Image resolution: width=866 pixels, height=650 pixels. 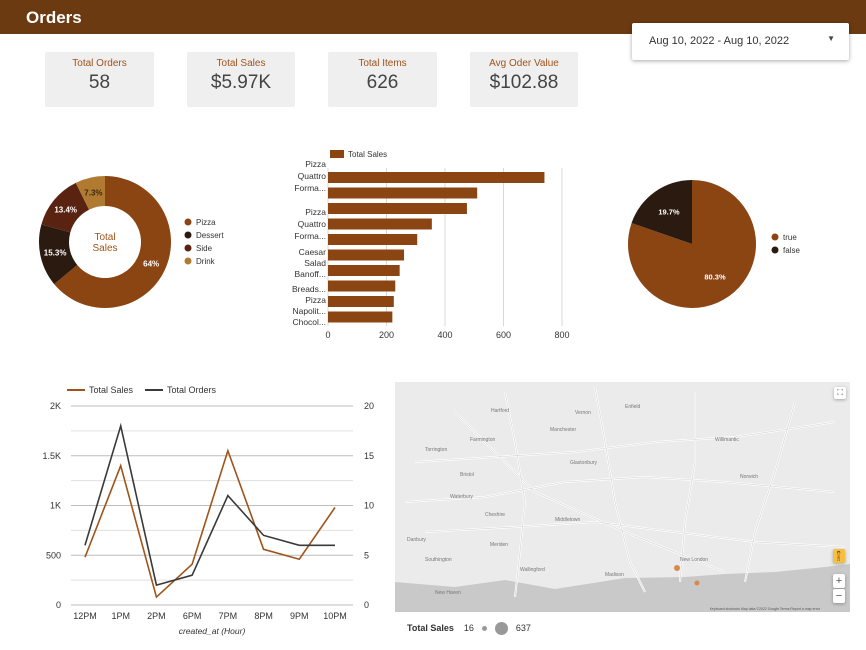 What do you see at coordinates (416, 540) in the screenshot?
I see `map-town-label: Danbury` at bounding box center [416, 540].